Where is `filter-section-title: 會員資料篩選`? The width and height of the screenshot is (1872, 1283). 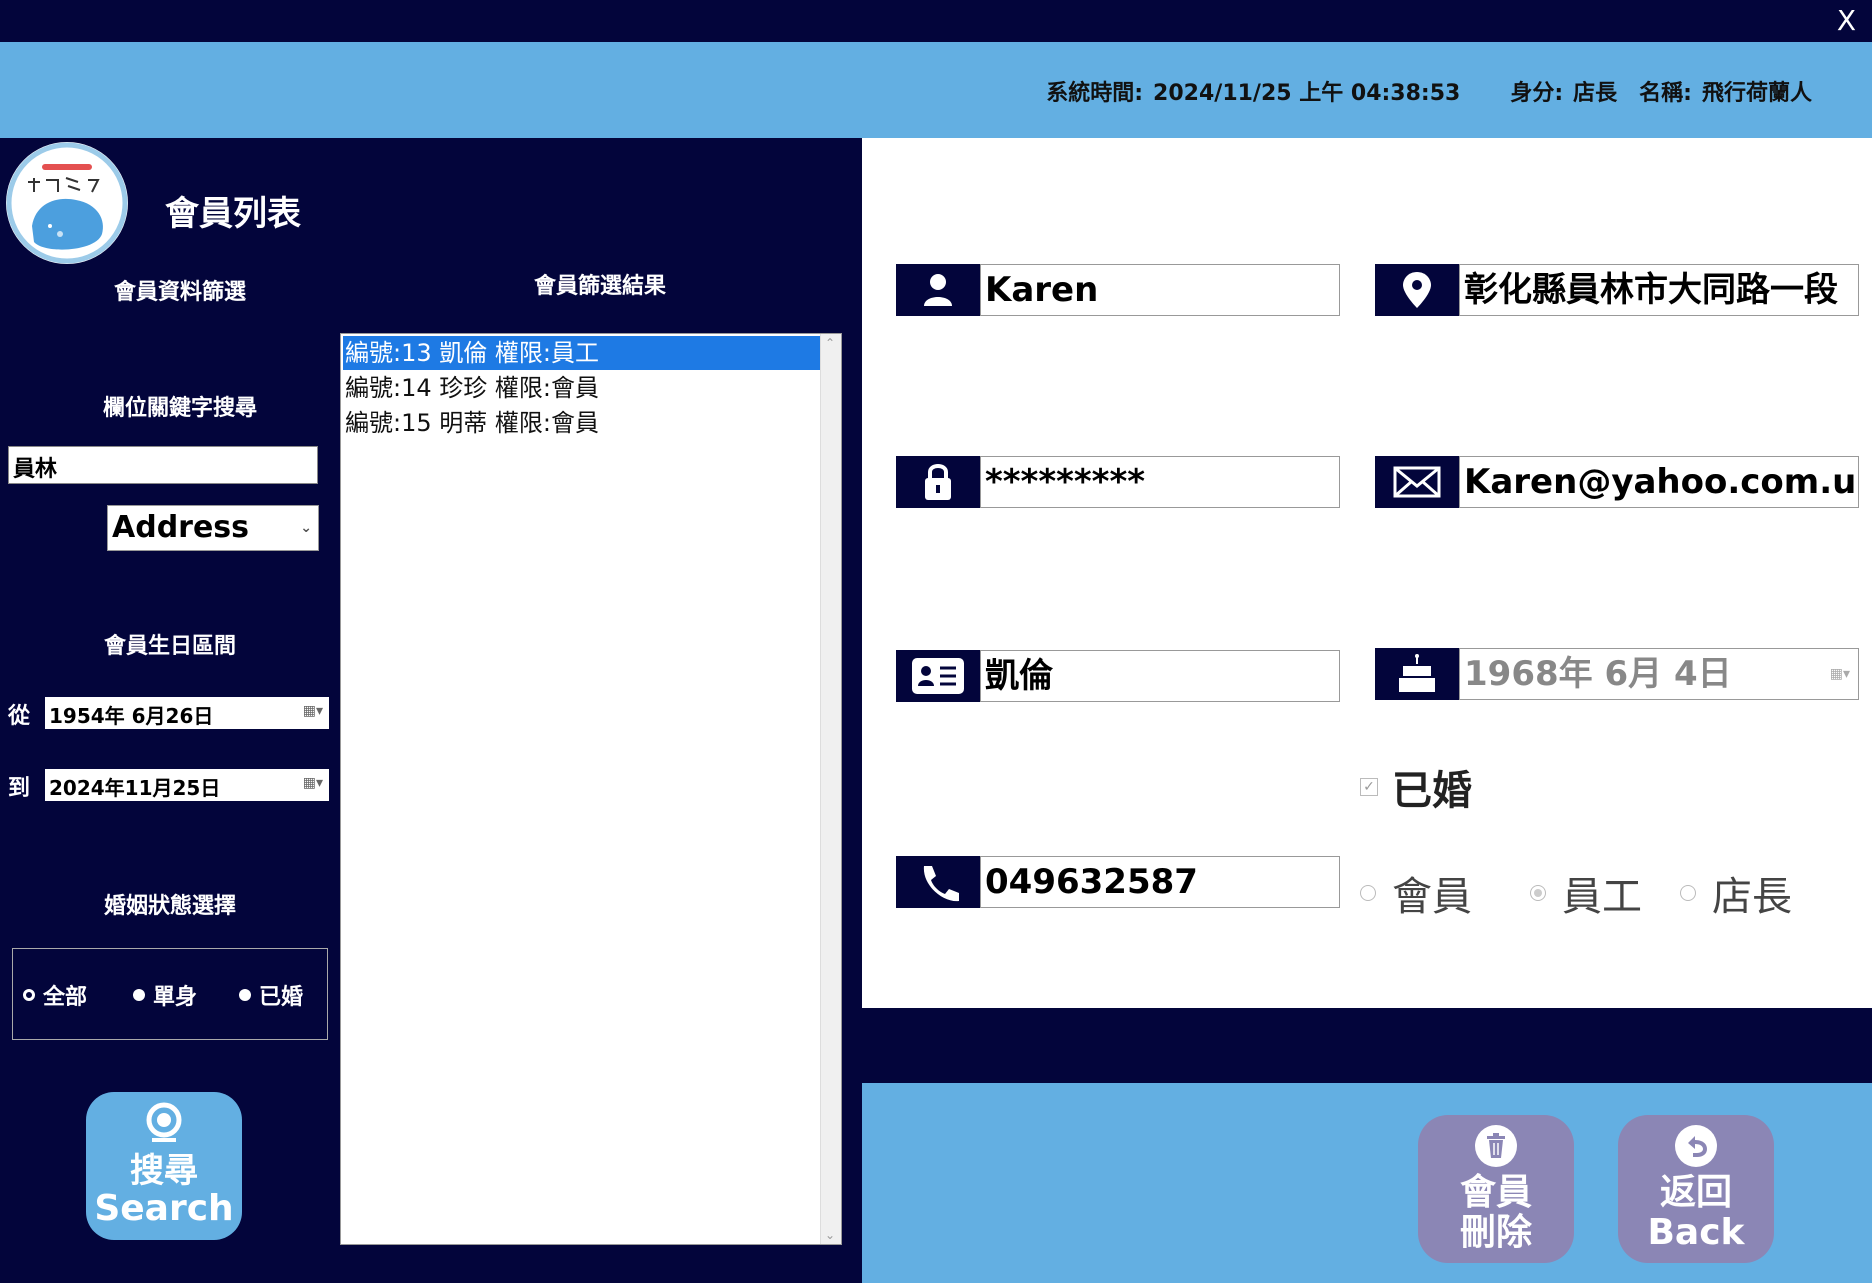 filter-section-title: 會員資料篩選 is located at coordinates (179, 292).